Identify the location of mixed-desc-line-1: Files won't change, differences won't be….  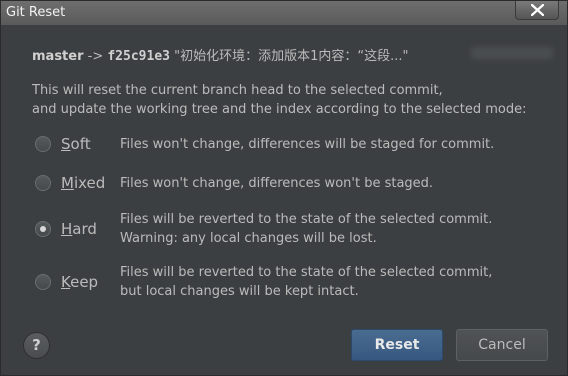
(277, 183).